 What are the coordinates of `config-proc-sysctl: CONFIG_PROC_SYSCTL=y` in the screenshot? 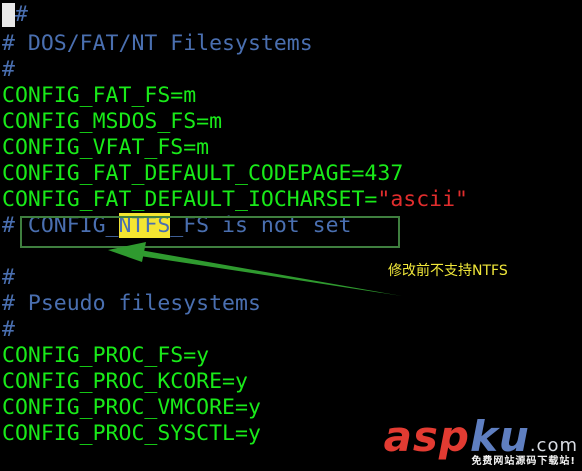 It's located at (131, 433).